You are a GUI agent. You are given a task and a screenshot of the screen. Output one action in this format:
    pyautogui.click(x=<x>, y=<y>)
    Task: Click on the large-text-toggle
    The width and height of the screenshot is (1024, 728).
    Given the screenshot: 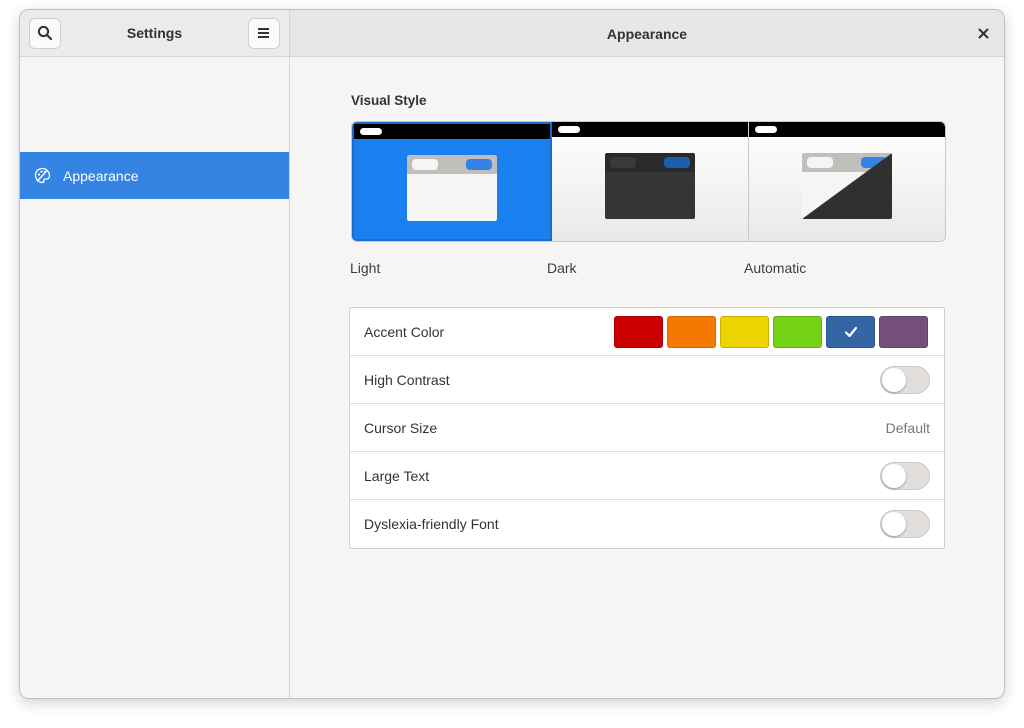 What is the action you would take?
    pyautogui.click(x=905, y=475)
    